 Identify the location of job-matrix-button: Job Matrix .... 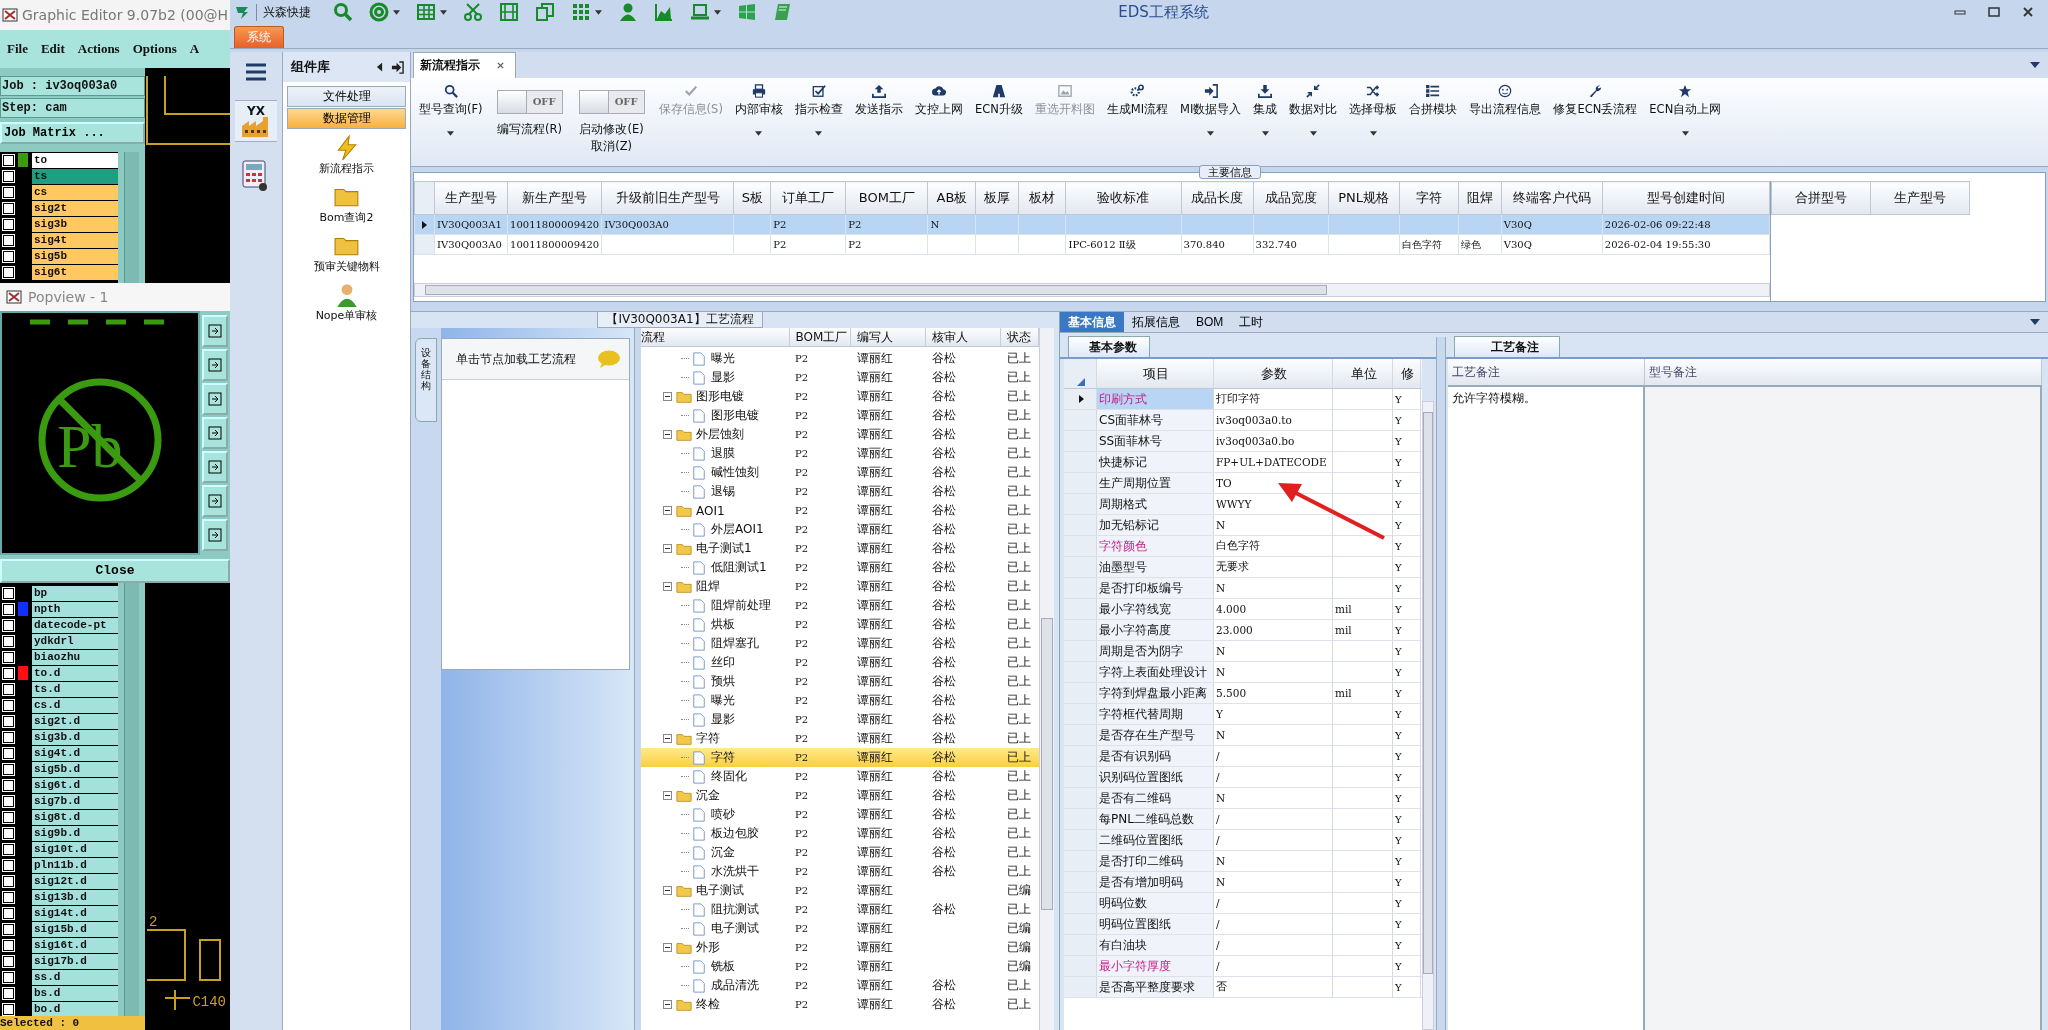
(72, 133).